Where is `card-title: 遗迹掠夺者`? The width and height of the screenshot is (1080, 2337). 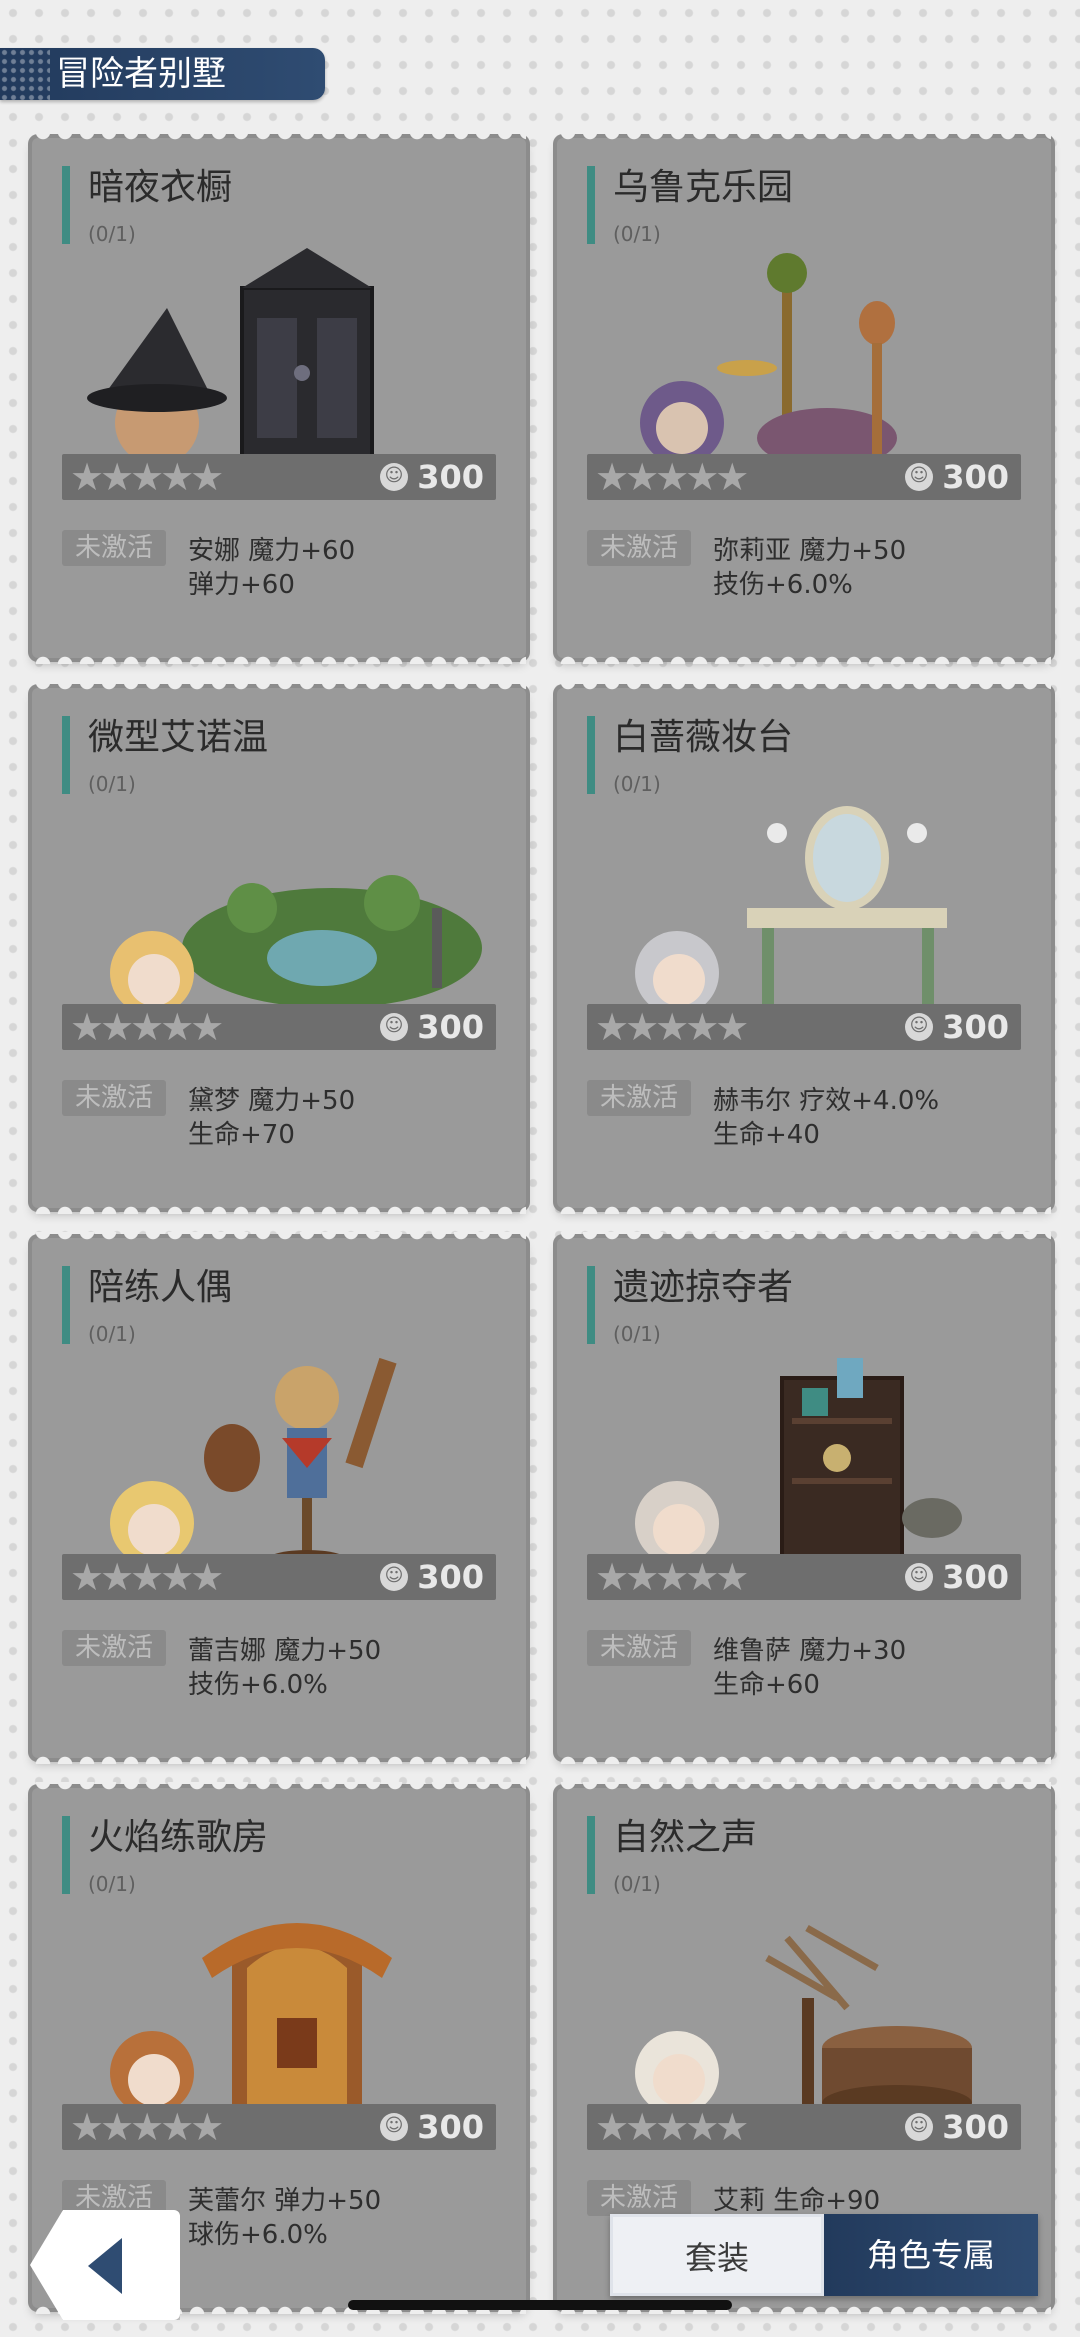 card-title: 遗迹掠夺者 is located at coordinates (703, 1287).